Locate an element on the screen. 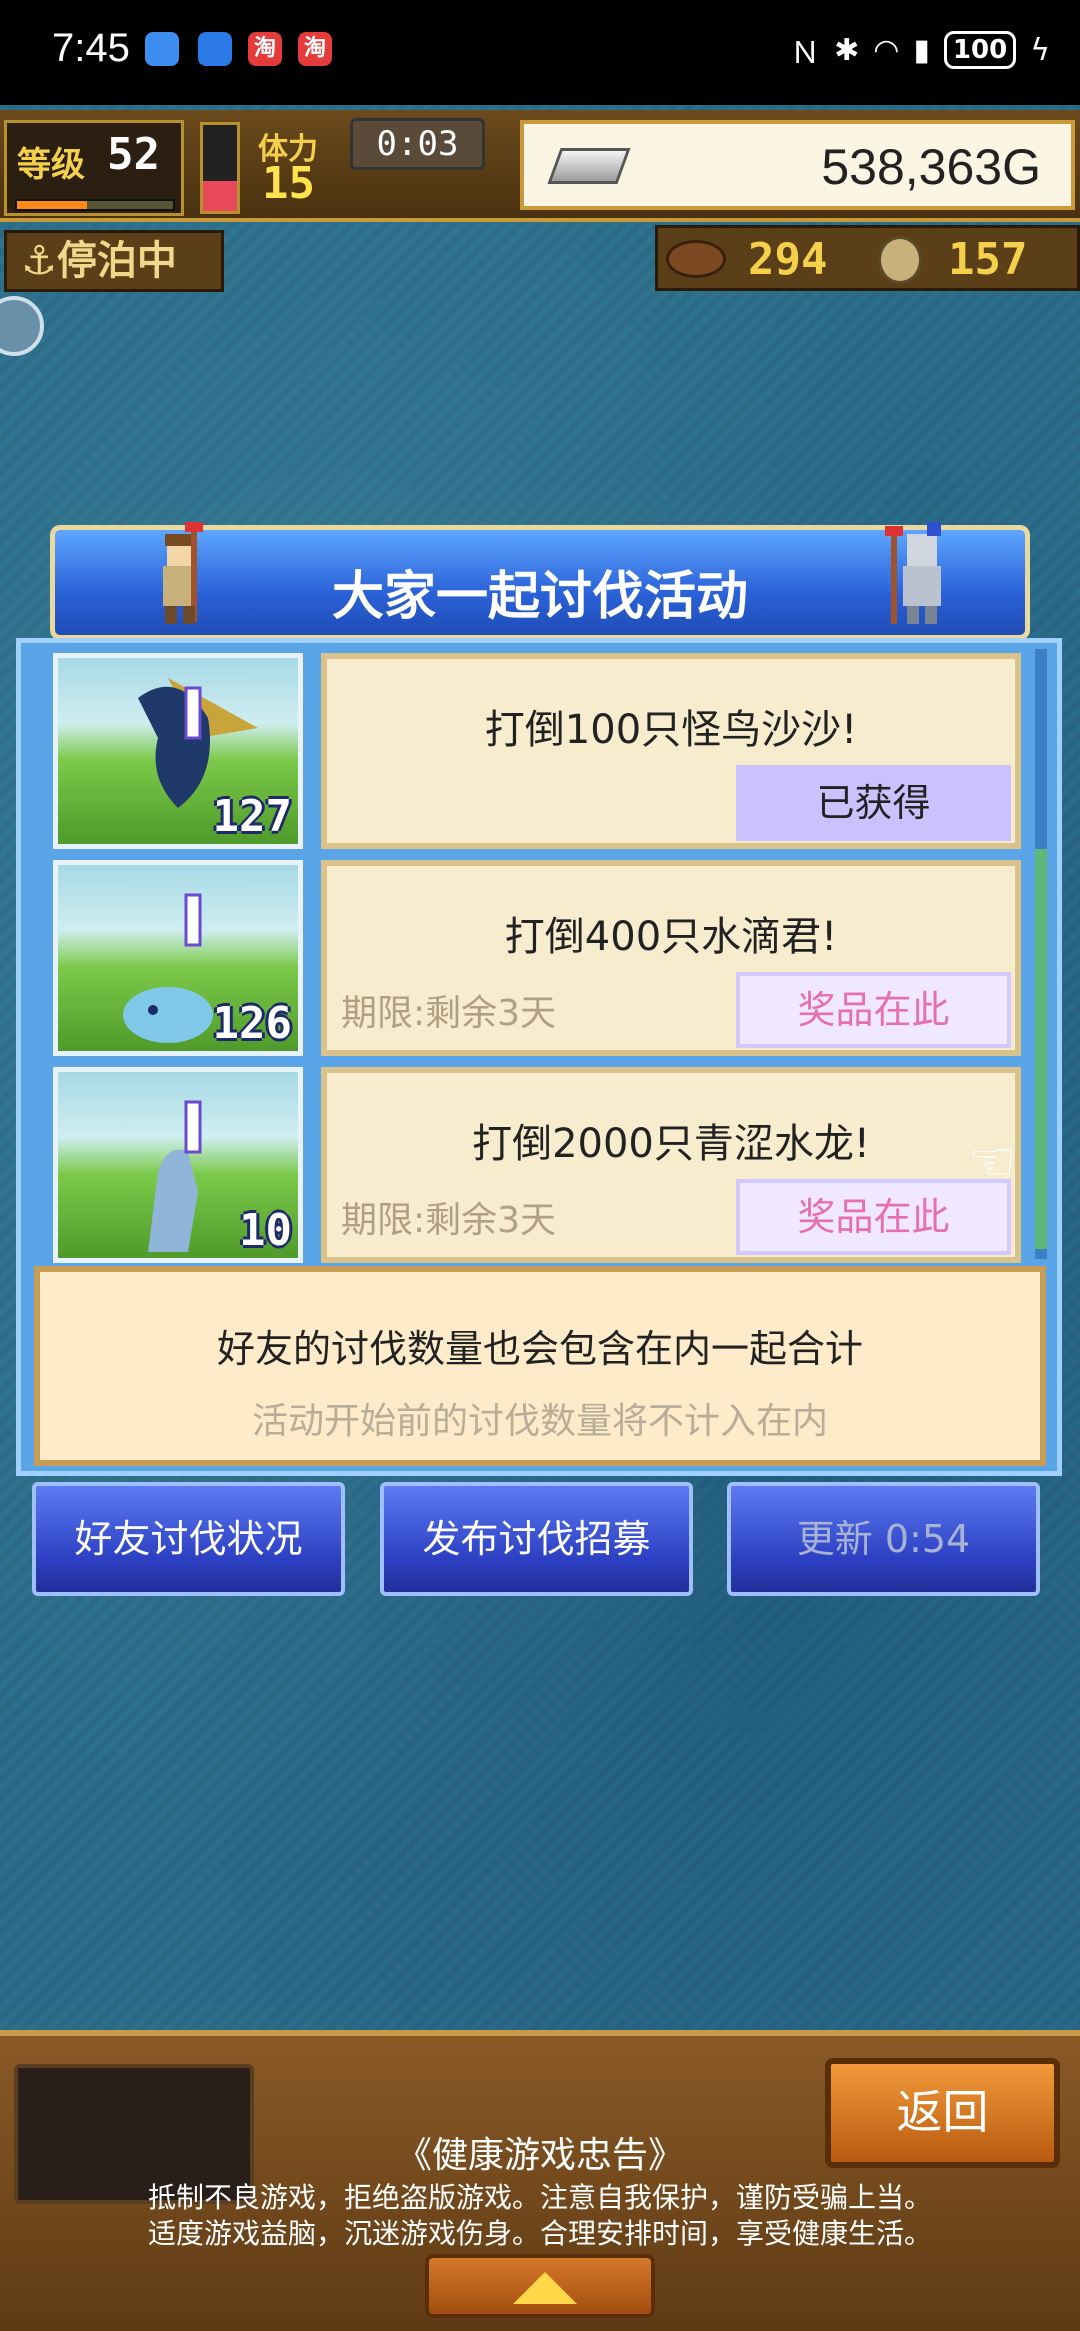  battery-indicator: 100 is located at coordinates (980, 50).